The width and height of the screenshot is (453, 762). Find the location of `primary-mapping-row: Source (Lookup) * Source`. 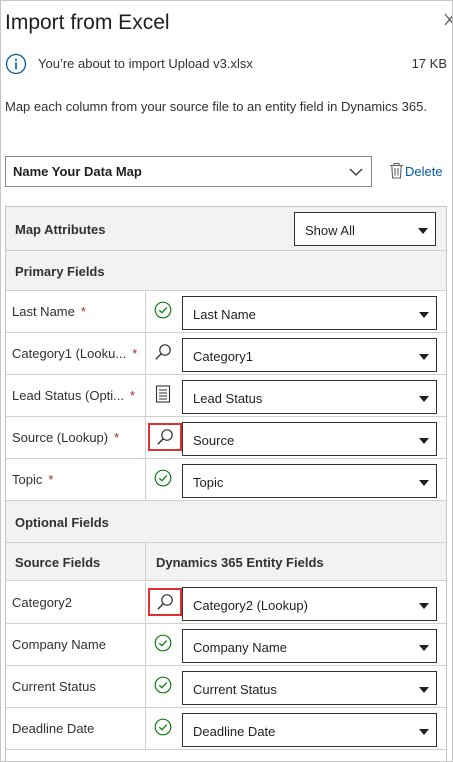

primary-mapping-row: Source (Lookup) * Source is located at coordinates (226, 438).